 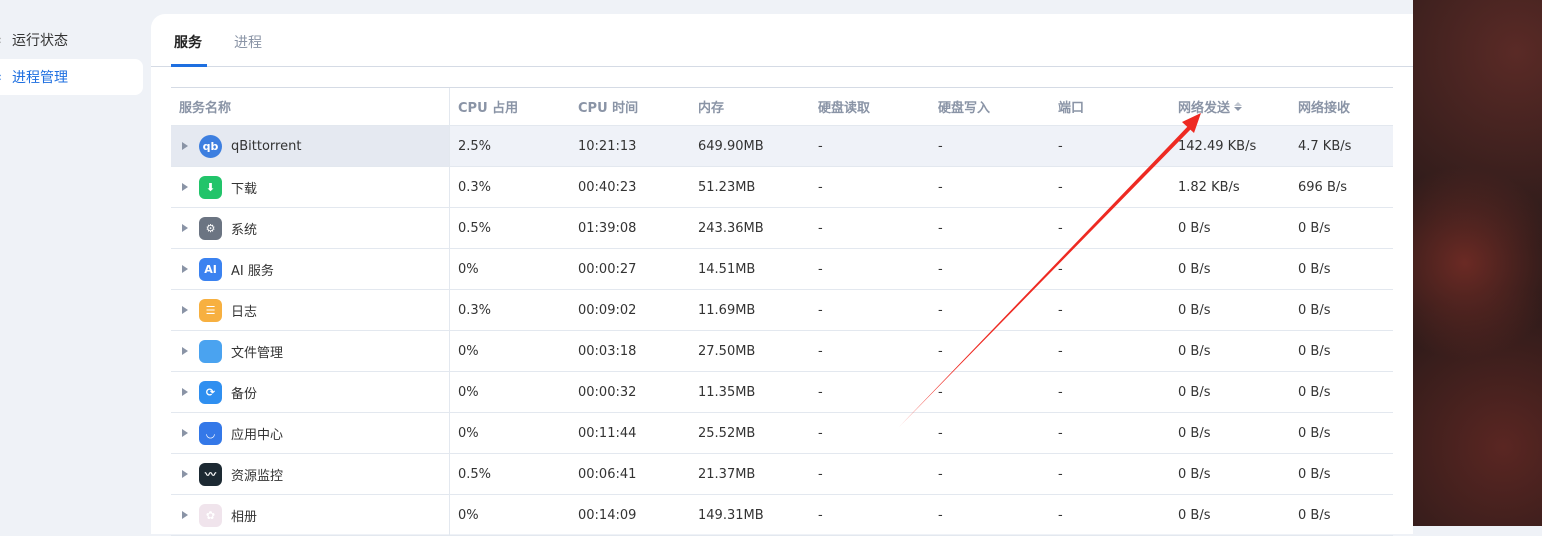 I want to click on download-icon: ⬇, so click(x=210, y=187).